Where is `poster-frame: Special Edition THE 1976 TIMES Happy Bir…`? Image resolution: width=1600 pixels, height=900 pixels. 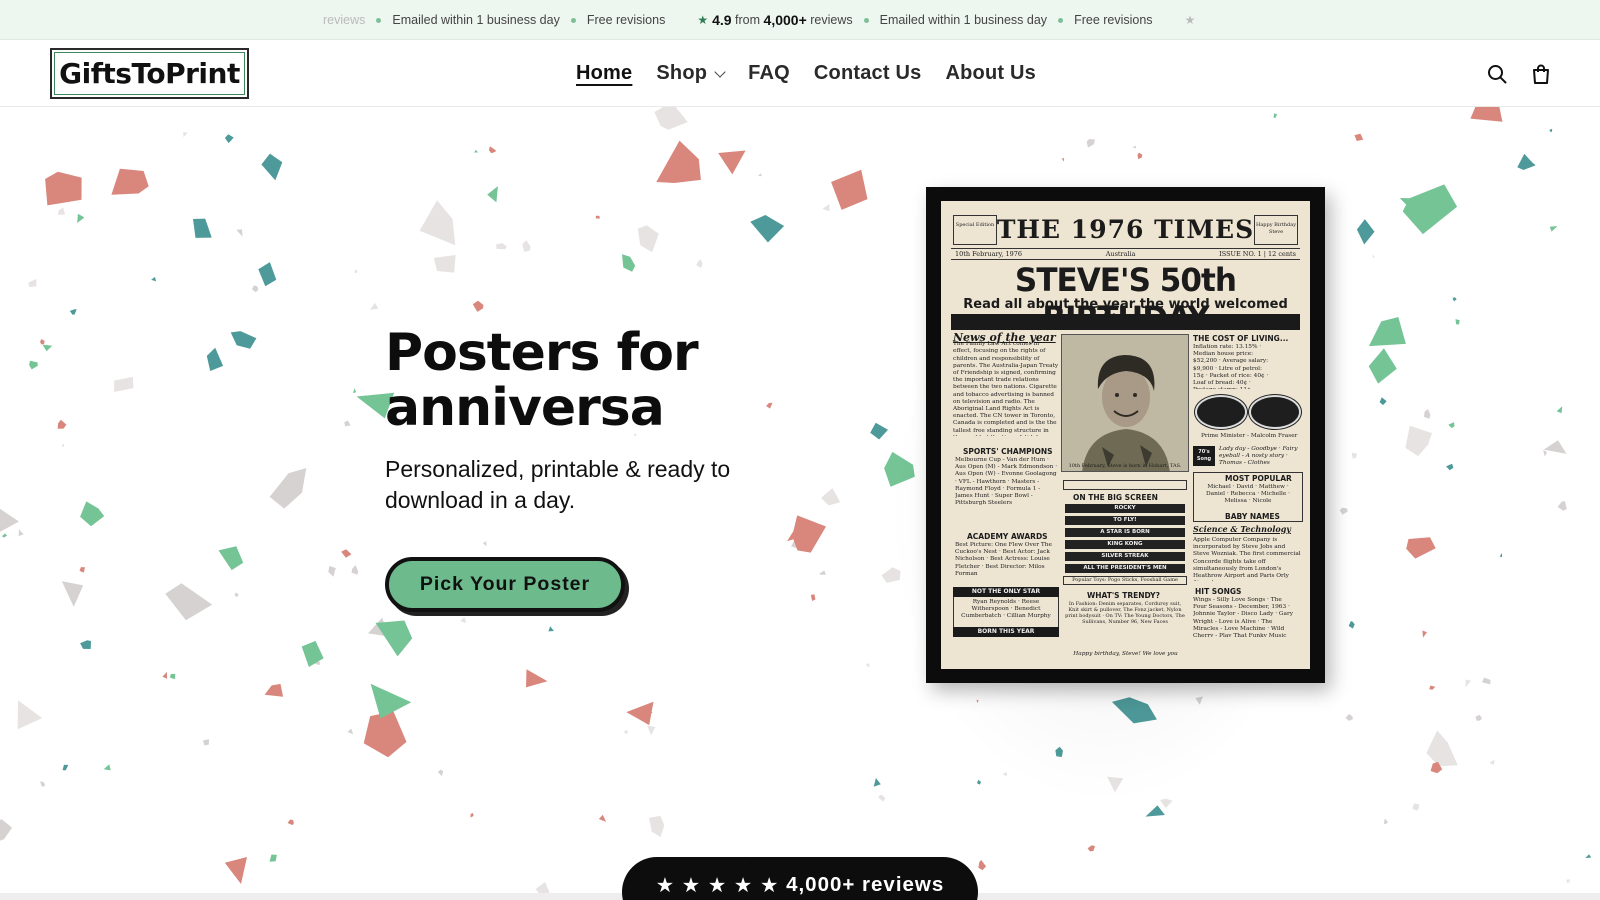 poster-frame: Special Edition THE 1976 TIMES Happy Bir… is located at coordinates (1125, 435).